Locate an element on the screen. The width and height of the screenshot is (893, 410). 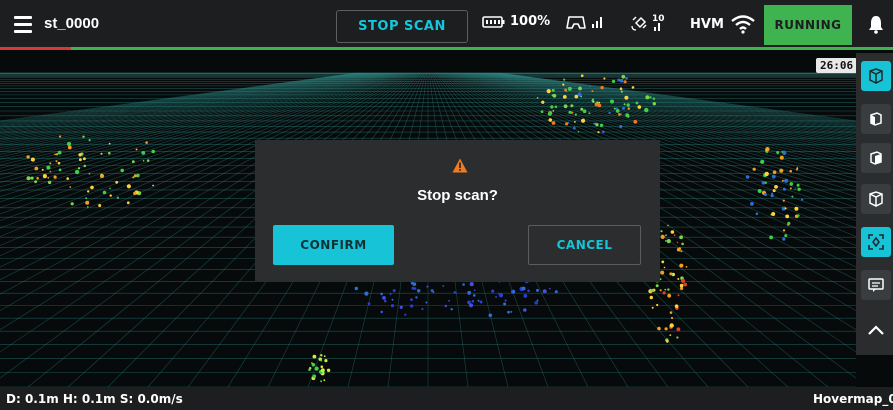
view-front-button is located at coordinates (876, 158).